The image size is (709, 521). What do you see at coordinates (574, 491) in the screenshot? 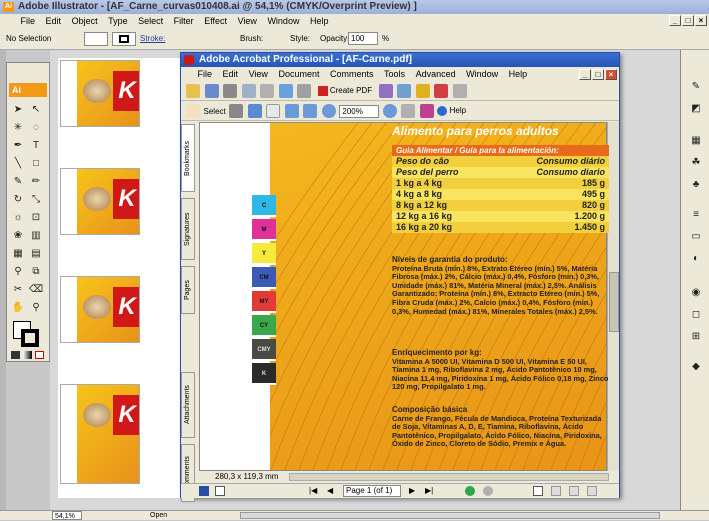
I see `facing-icon` at bounding box center [574, 491].